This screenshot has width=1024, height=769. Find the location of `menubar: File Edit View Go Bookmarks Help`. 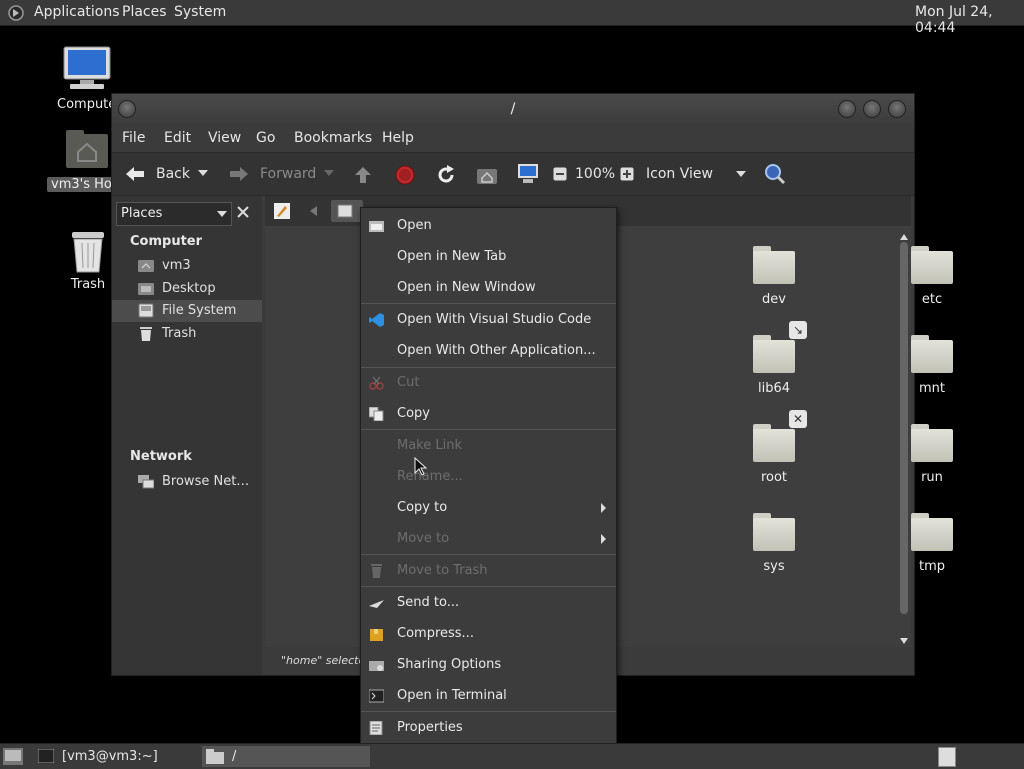

menubar: File Edit View Go Bookmarks Help is located at coordinates (513, 138).